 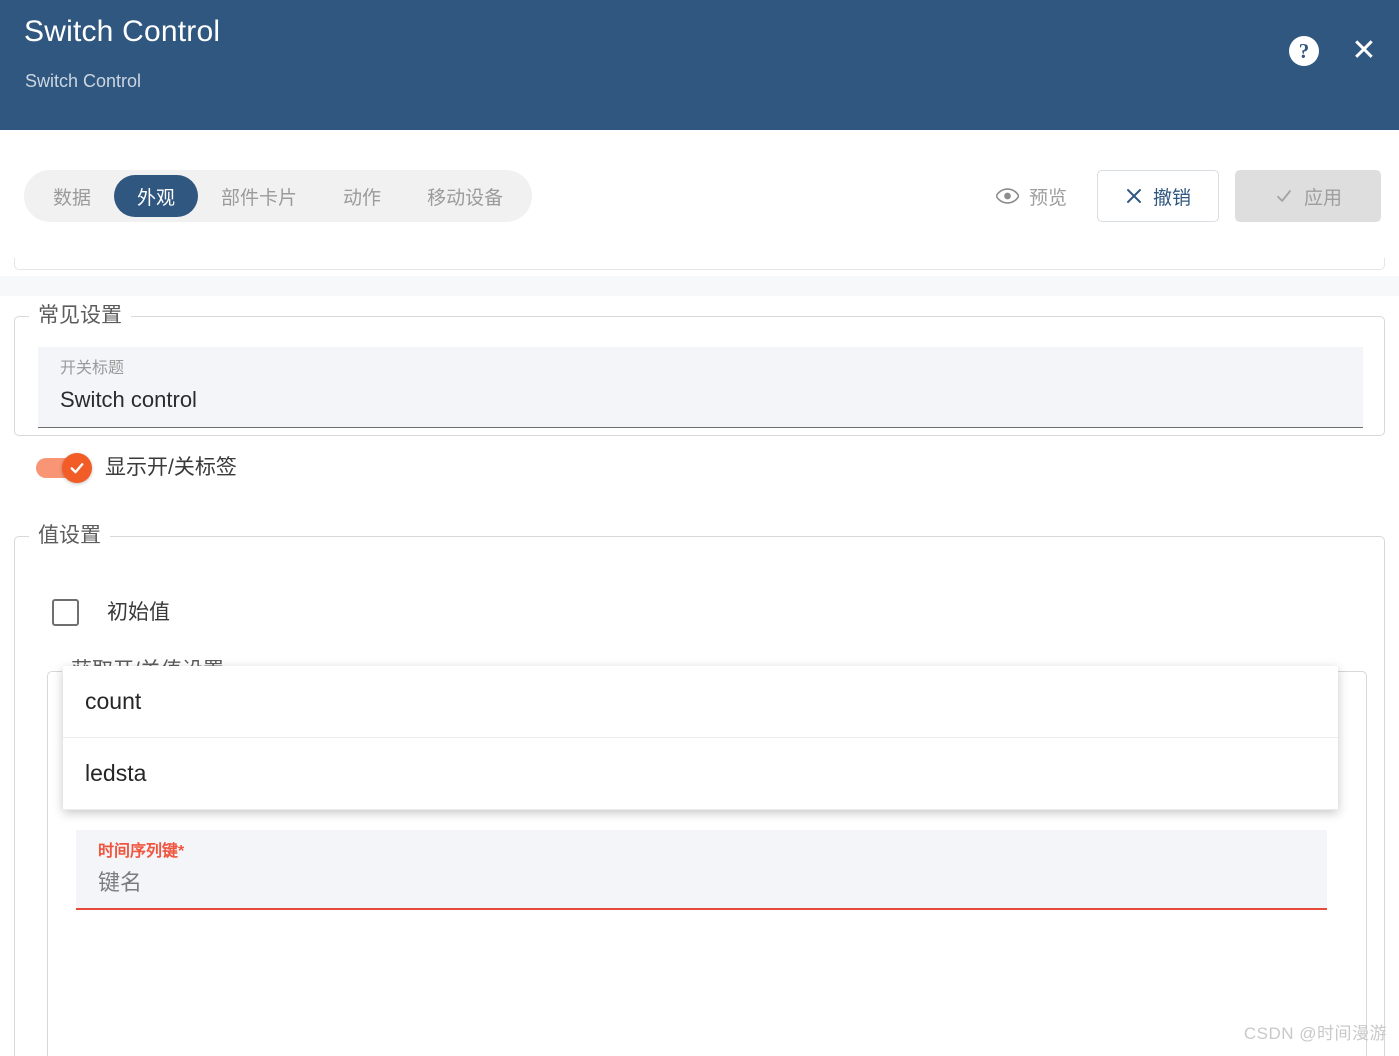 I want to click on initial-value-checkbox, so click(x=65, y=612).